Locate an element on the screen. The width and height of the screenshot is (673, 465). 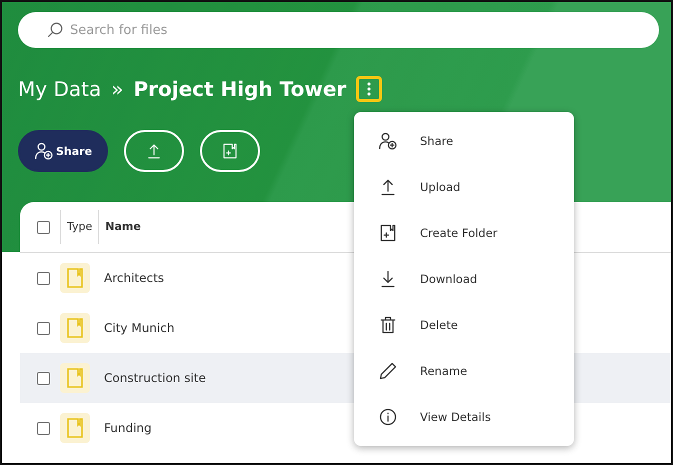
folder-title: Project High Tower is located at coordinates (239, 89).